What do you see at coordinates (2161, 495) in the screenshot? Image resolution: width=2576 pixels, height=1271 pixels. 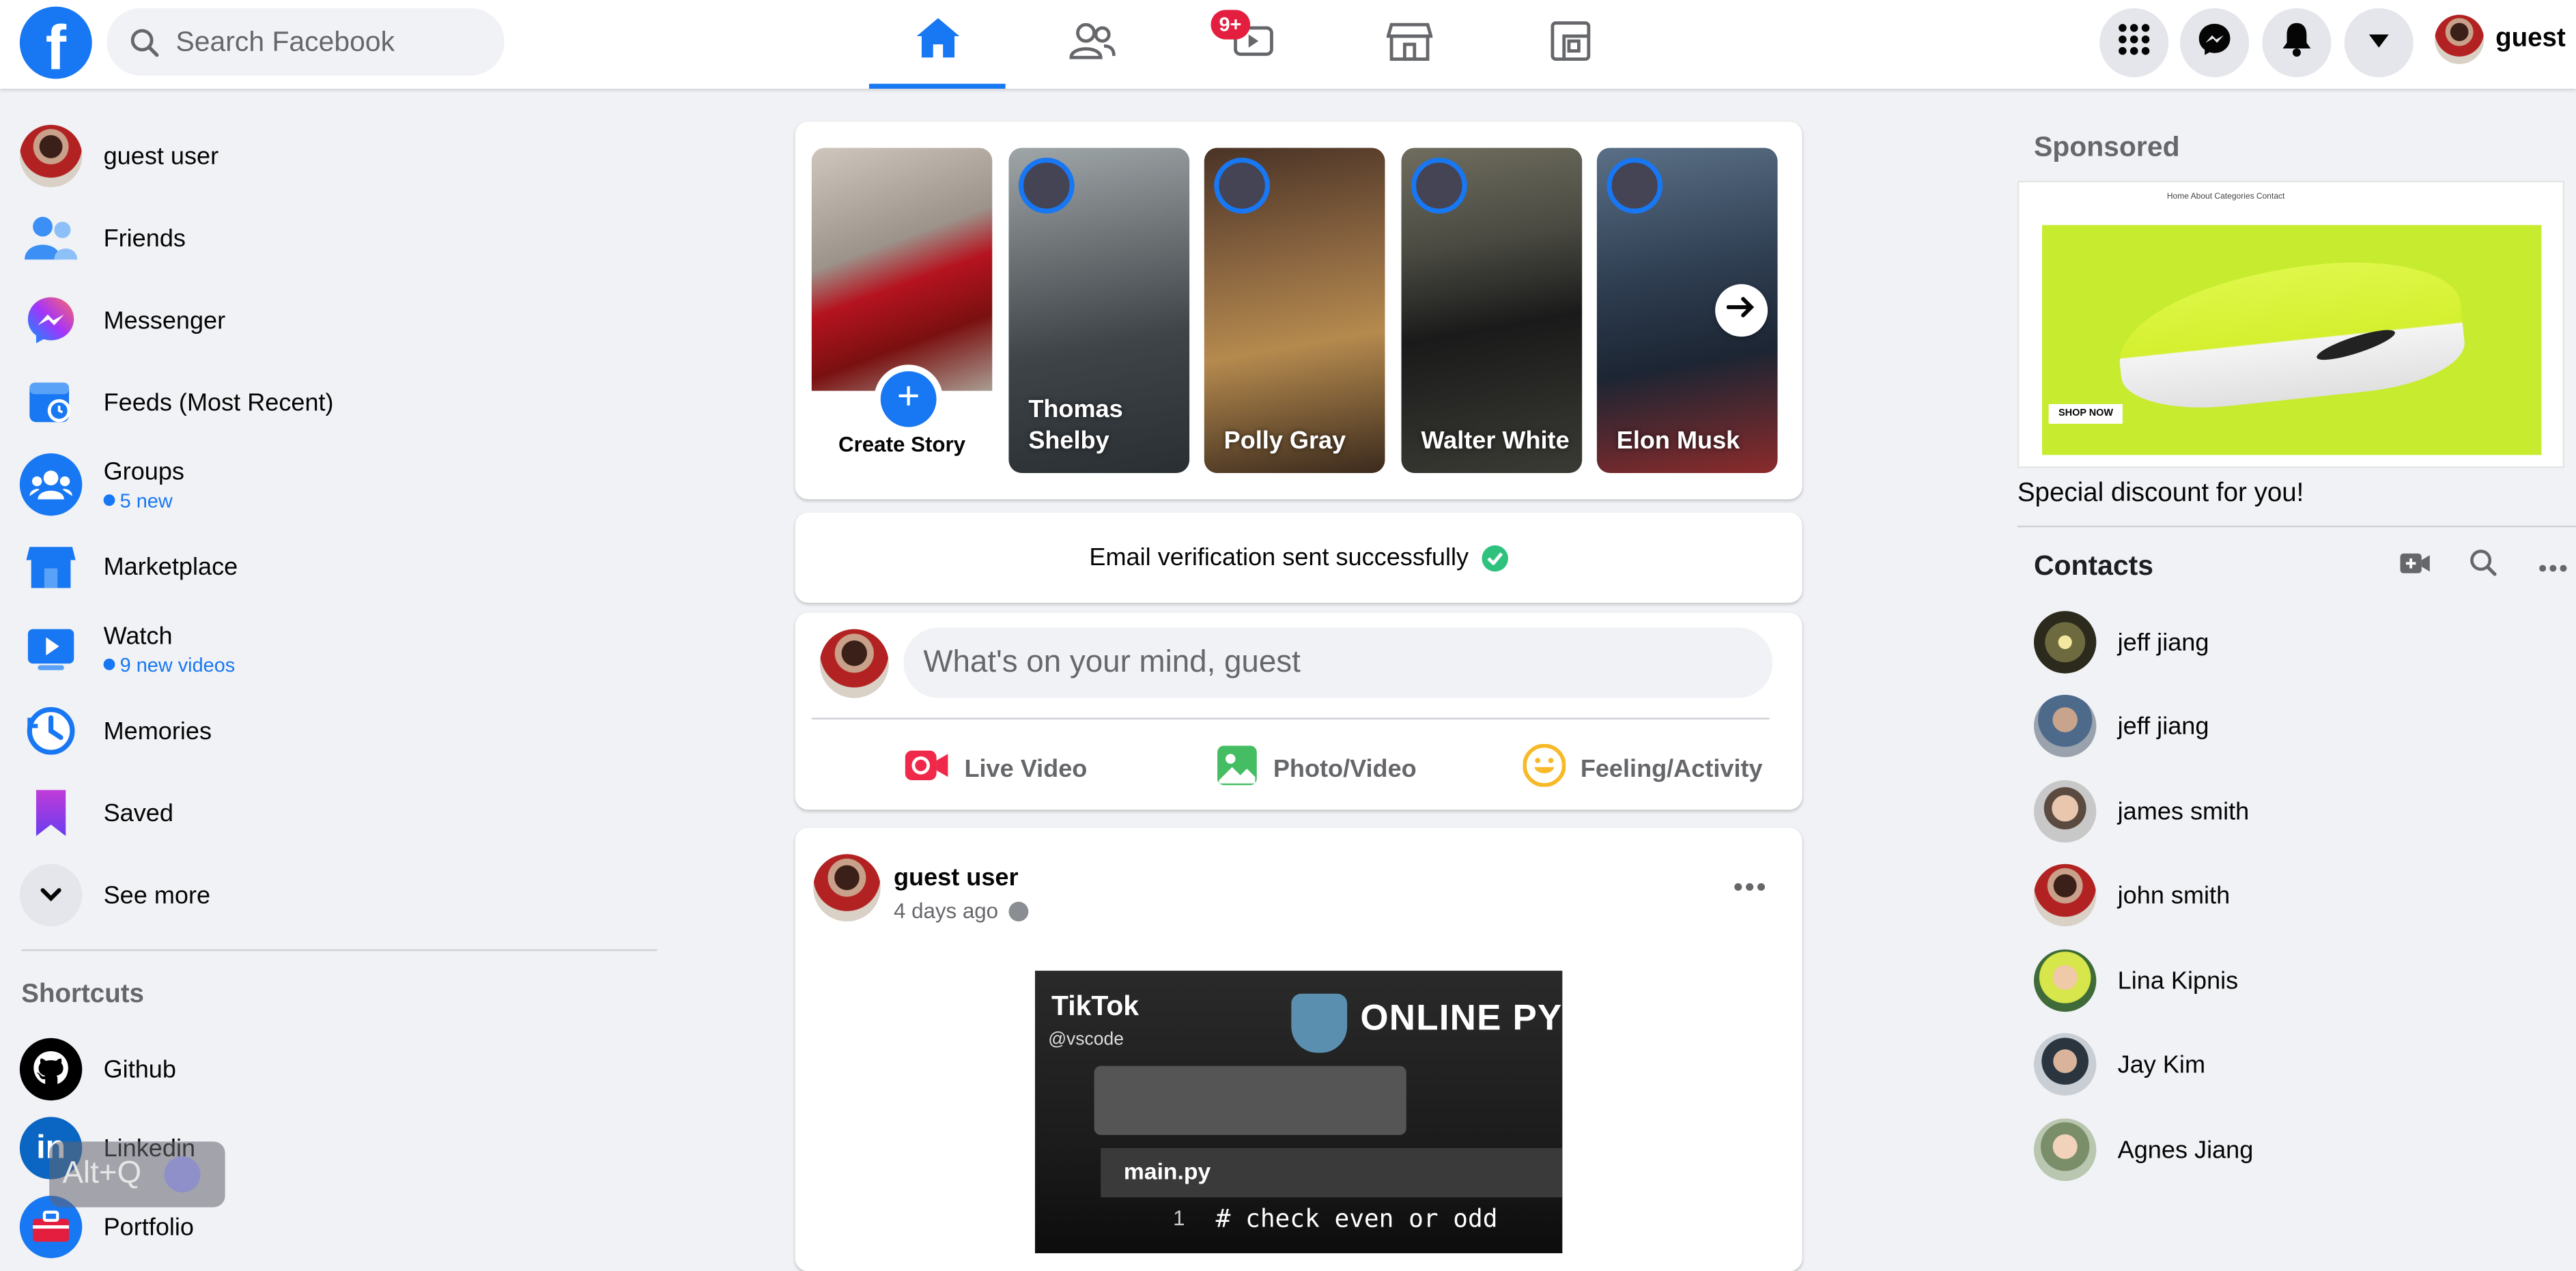 I see `ad-caption: Special discount for you!` at bounding box center [2161, 495].